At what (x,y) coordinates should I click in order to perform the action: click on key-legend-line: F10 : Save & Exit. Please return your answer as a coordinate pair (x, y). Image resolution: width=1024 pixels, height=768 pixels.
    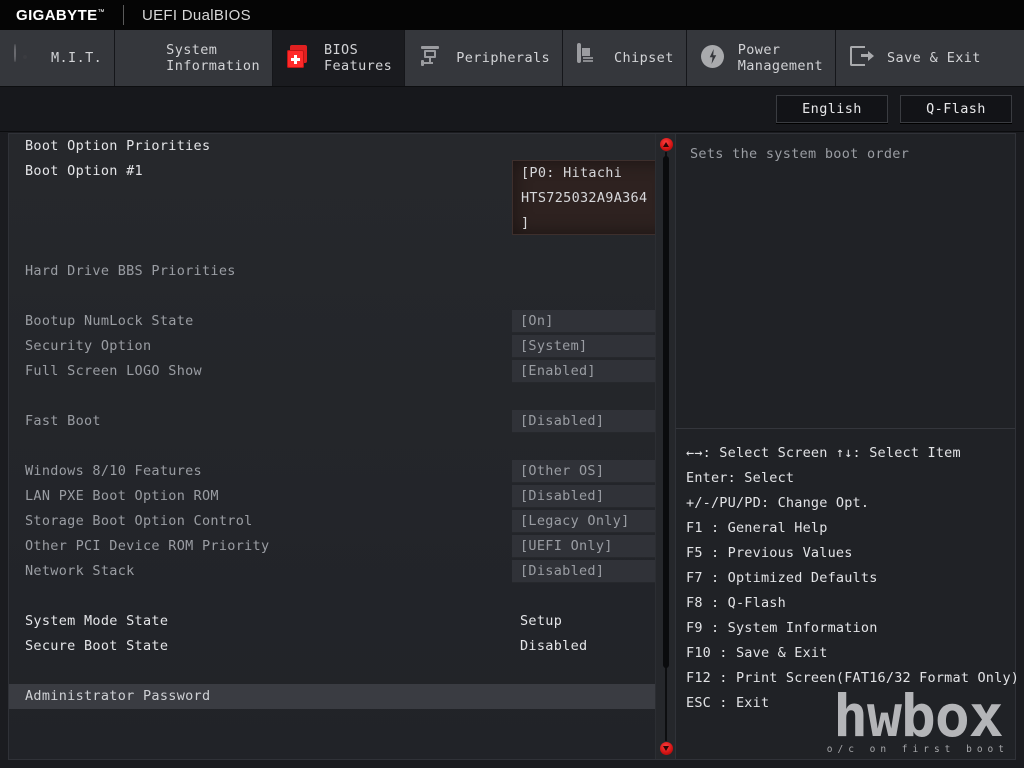
    Looking at the image, I should click on (757, 653).